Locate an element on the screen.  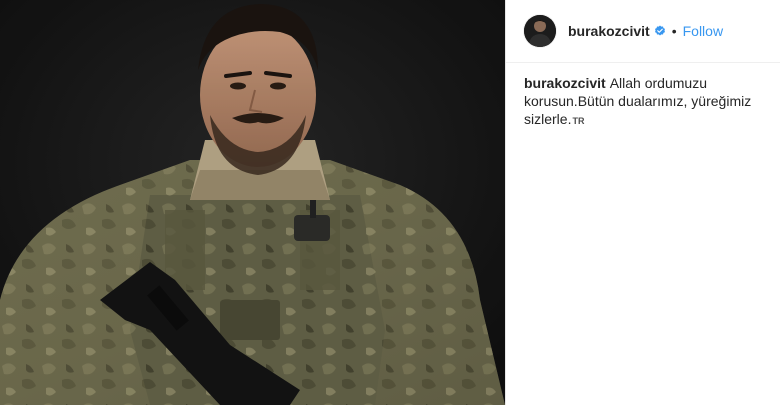
verified-badge-icon is located at coordinates (660, 31).